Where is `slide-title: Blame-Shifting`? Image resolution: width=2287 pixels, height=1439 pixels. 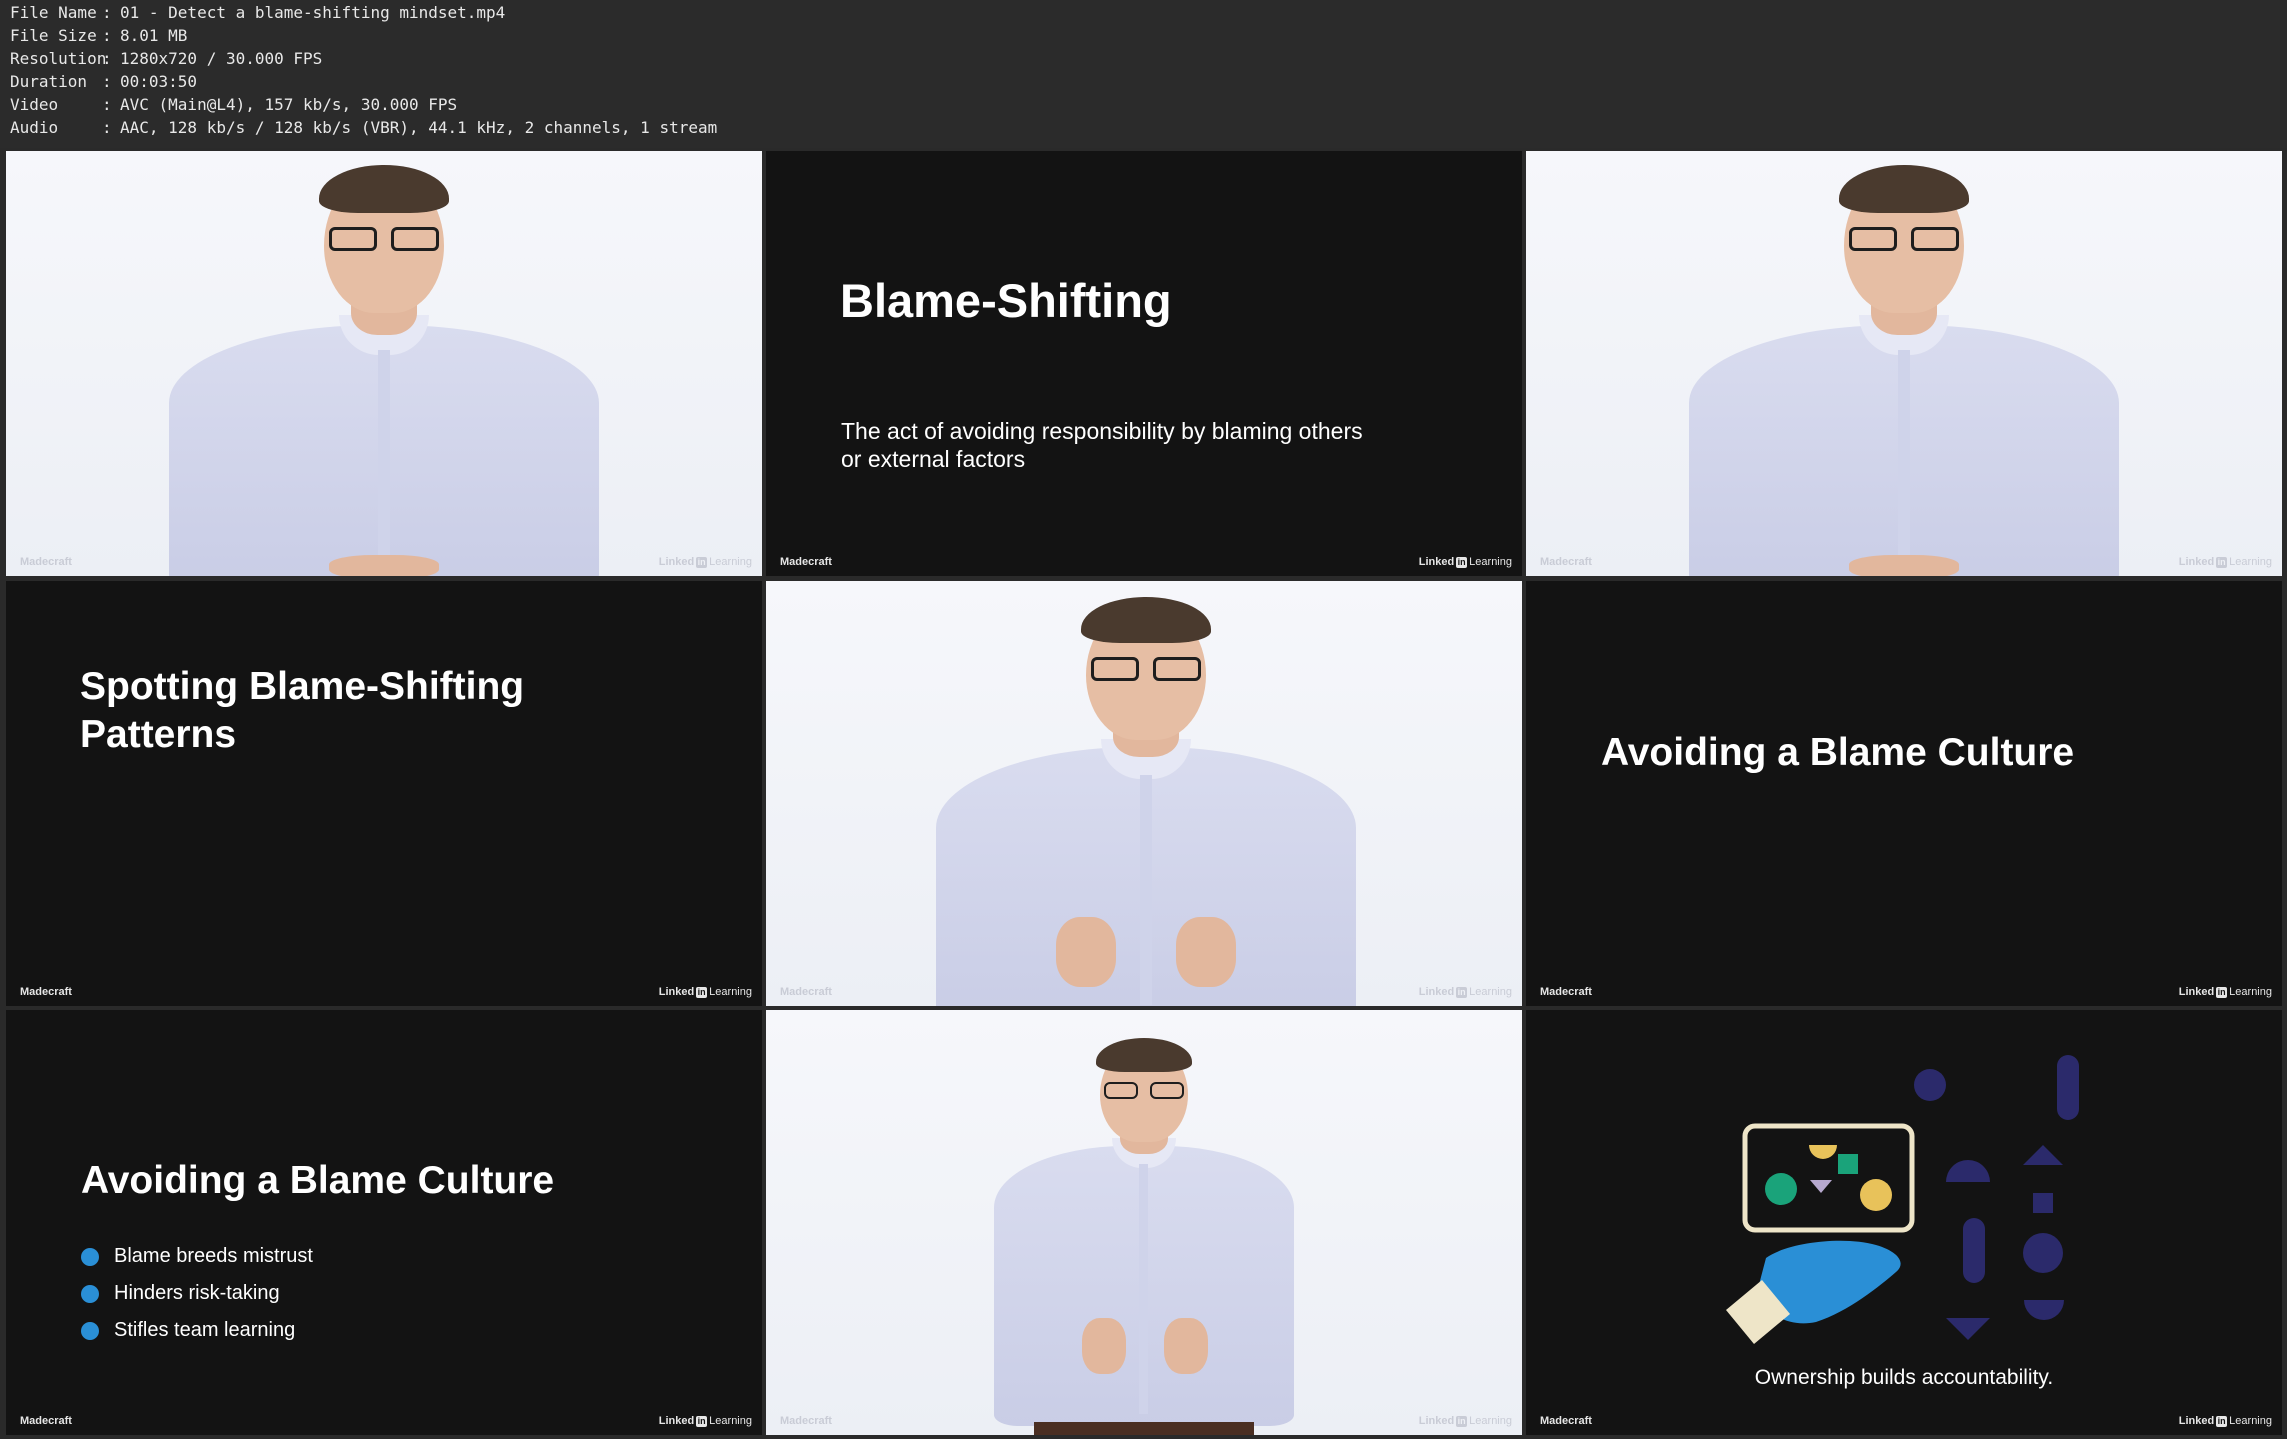
slide-title: Blame-Shifting is located at coordinates (1006, 300).